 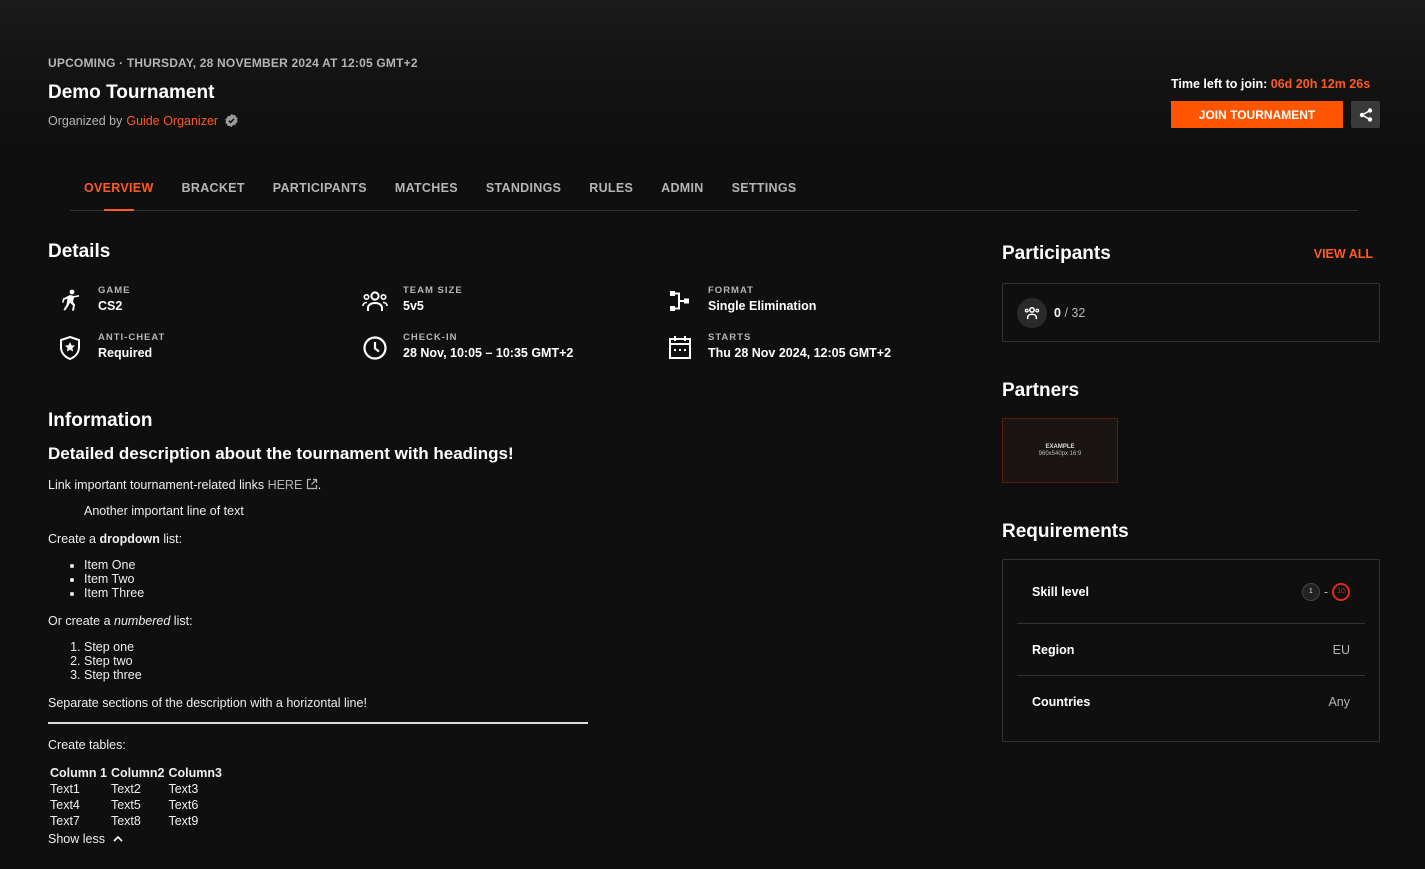 What do you see at coordinates (346, 675) in the screenshot?
I see `list-item: Step three` at bounding box center [346, 675].